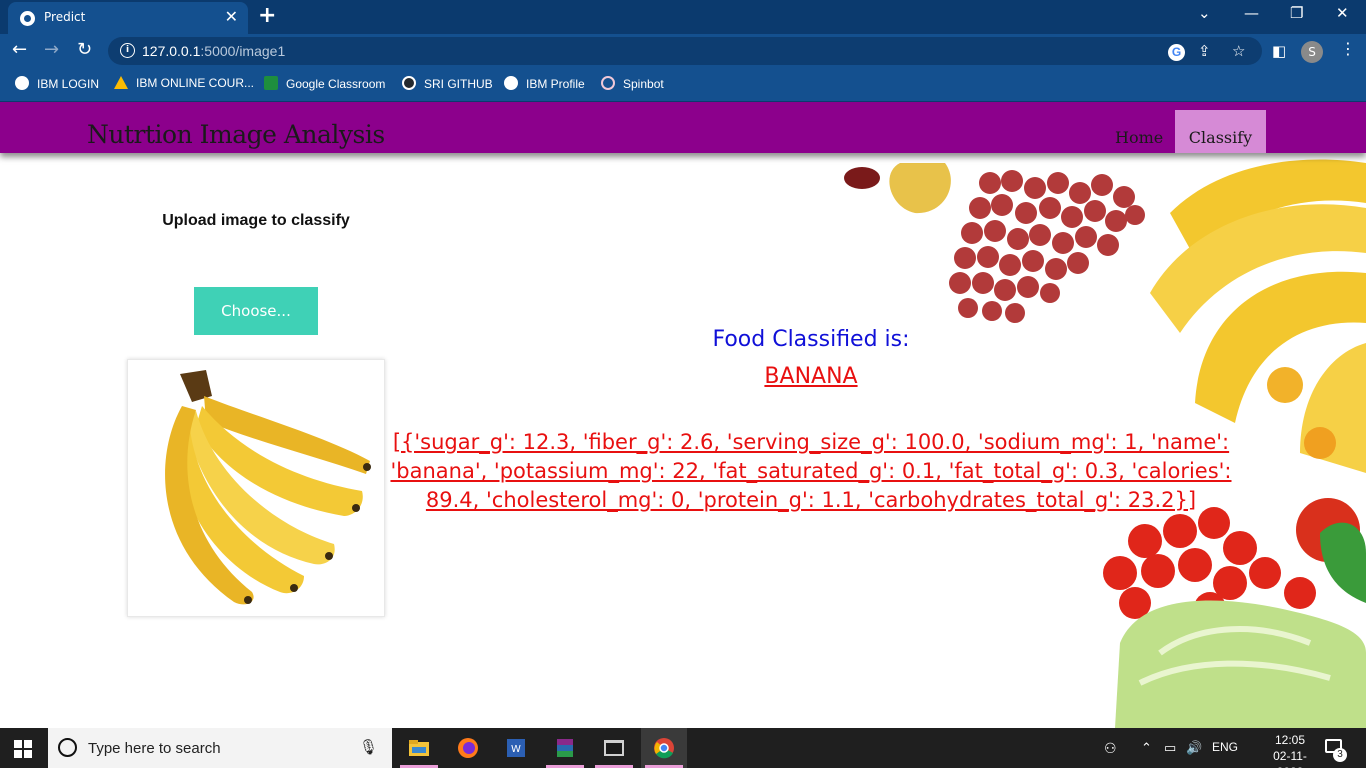  I want to click on bookmark-spinbot: Spinbot, so click(632, 83).